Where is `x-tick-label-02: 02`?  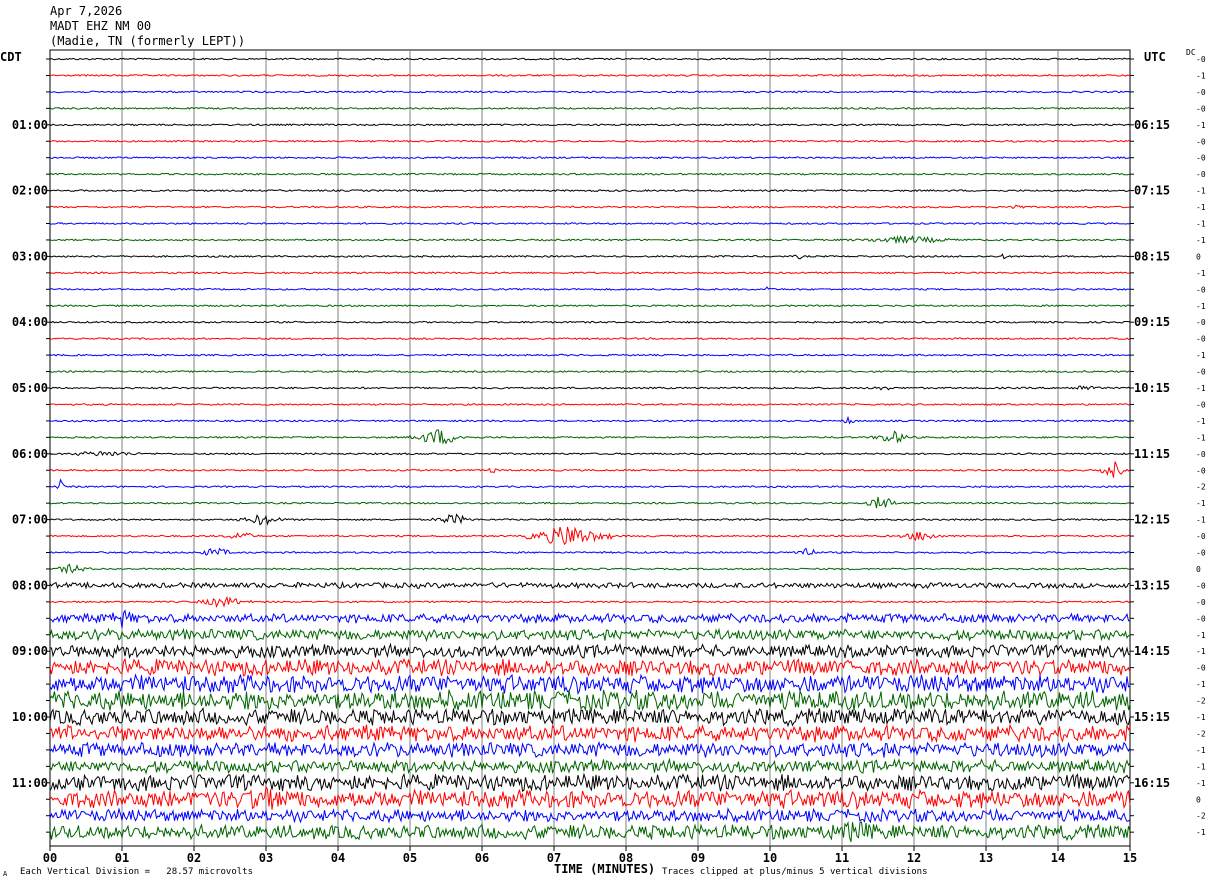
x-tick-label-02: 02 is located at coordinates (194, 858).